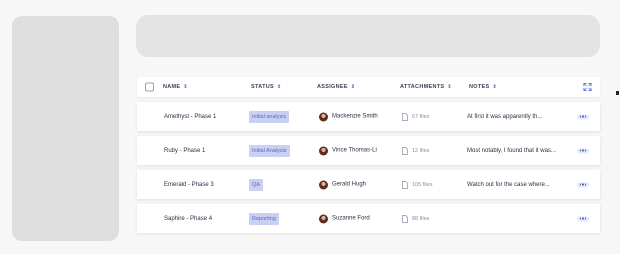 The width and height of the screenshot is (620, 254). I want to click on select-all-checkbox, so click(149, 87).